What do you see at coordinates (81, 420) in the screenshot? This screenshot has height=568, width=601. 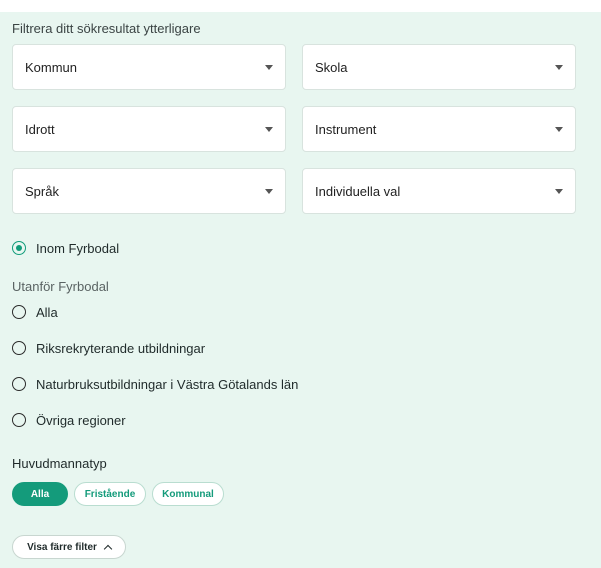 I see `radio-ovriga-regioner-label: Övriga regioner` at bounding box center [81, 420].